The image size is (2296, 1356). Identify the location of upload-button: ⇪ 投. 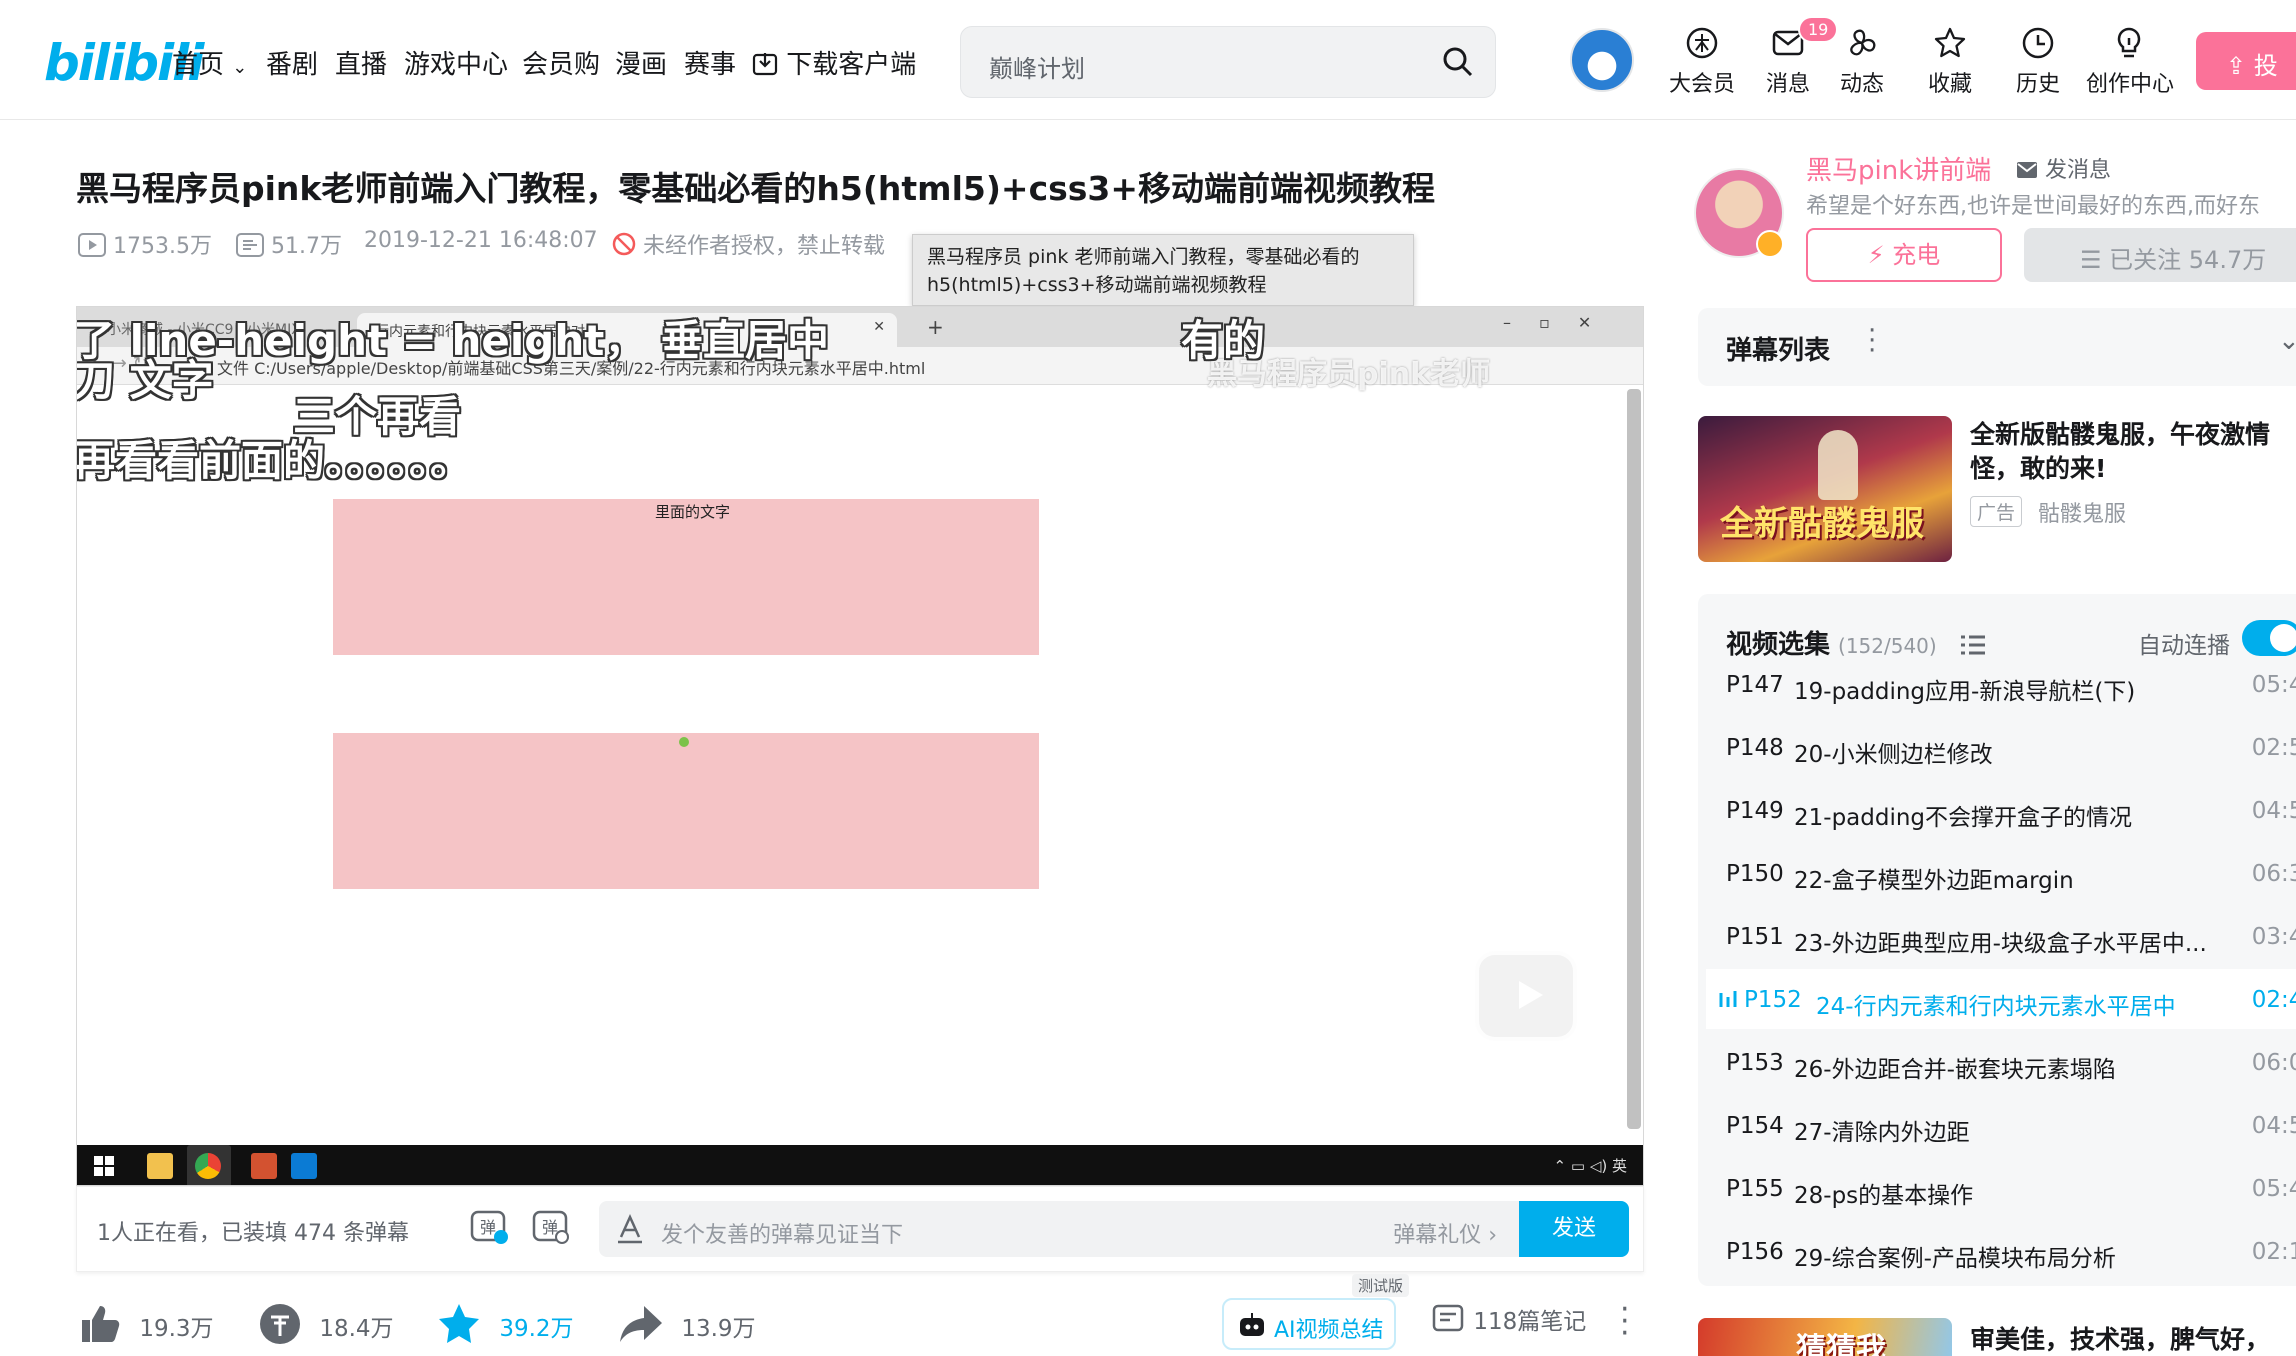
(2246, 61).